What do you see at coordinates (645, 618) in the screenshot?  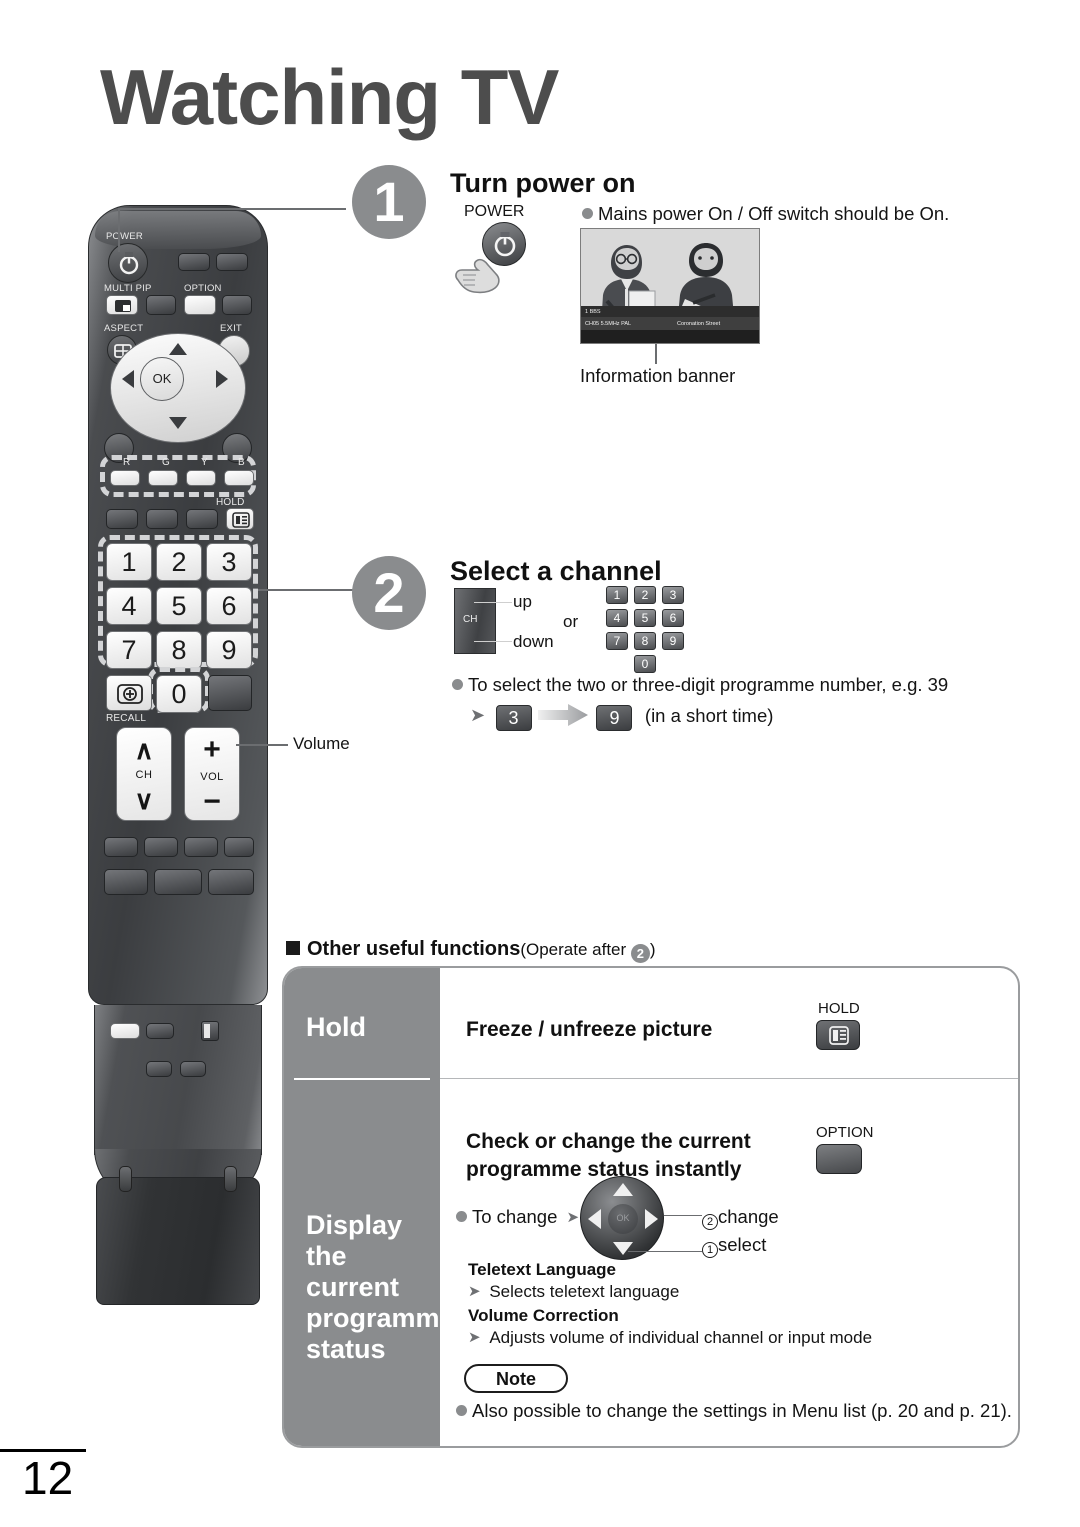 I see `step2-key-5: 5` at bounding box center [645, 618].